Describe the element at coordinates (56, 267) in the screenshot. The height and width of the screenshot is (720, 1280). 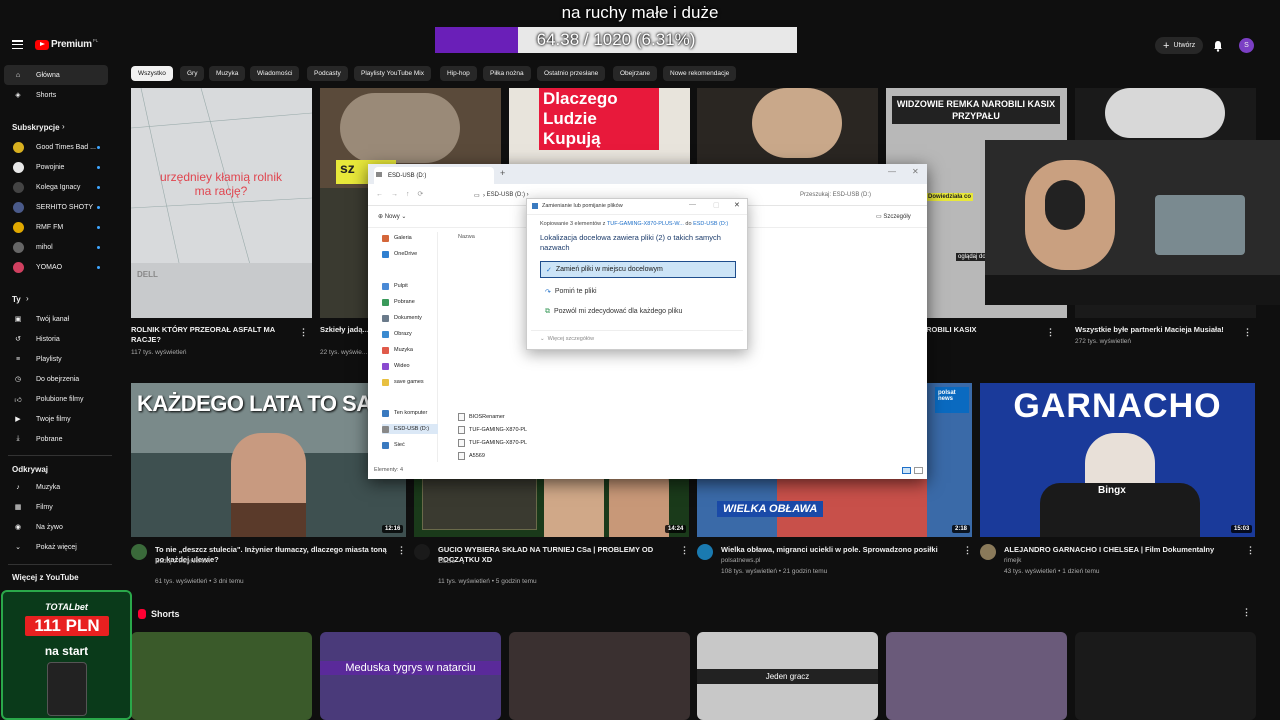
I see `sidebar-item-yomao: YOMAO` at that location.